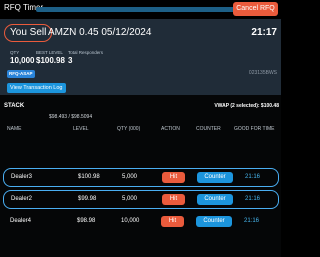 This screenshot has height=257, width=320. Describe the element at coordinates (135, 9) in the screenshot. I see `rfq-timer-bar` at that location.